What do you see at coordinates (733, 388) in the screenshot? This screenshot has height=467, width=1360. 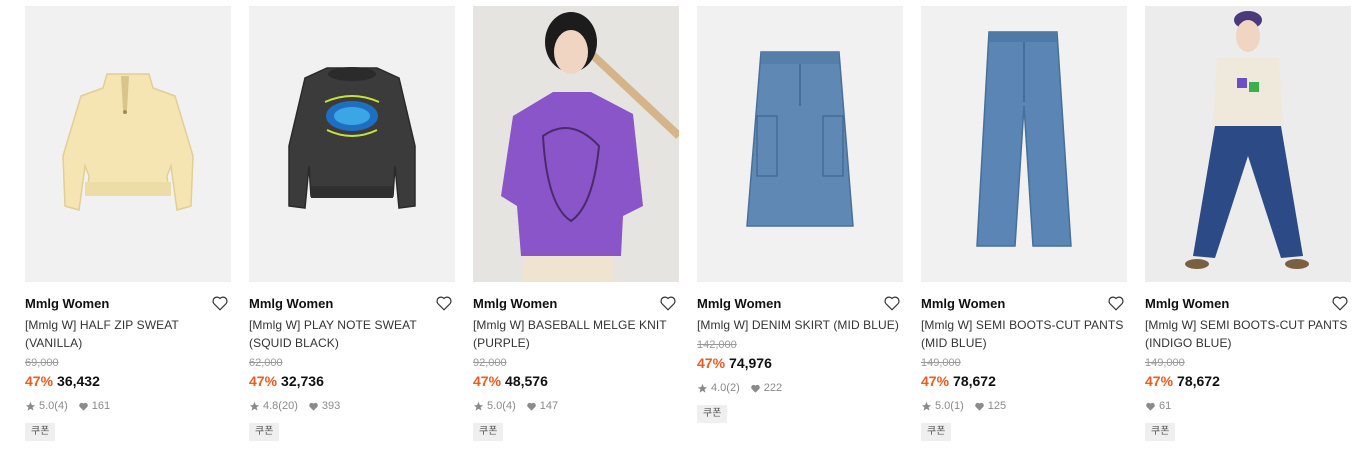 I see `review-count: (2)` at bounding box center [733, 388].